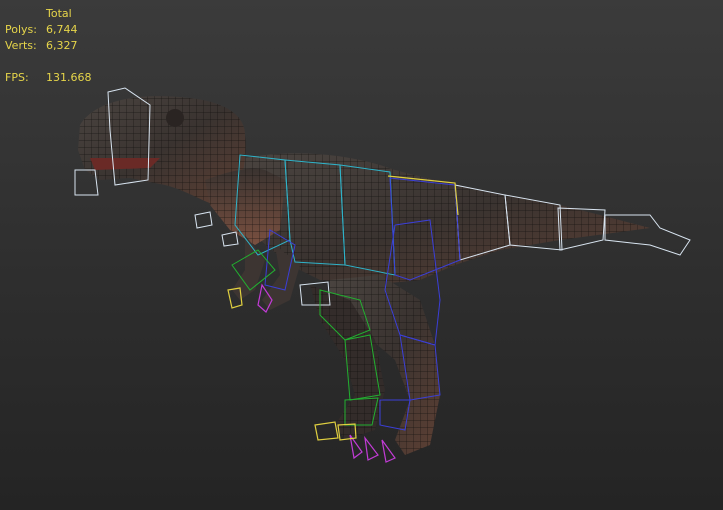 The height and width of the screenshot is (510, 723). Describe the element at coordinates (245, 206) in the screenshot. I see `dinosaur-neck` at that location.